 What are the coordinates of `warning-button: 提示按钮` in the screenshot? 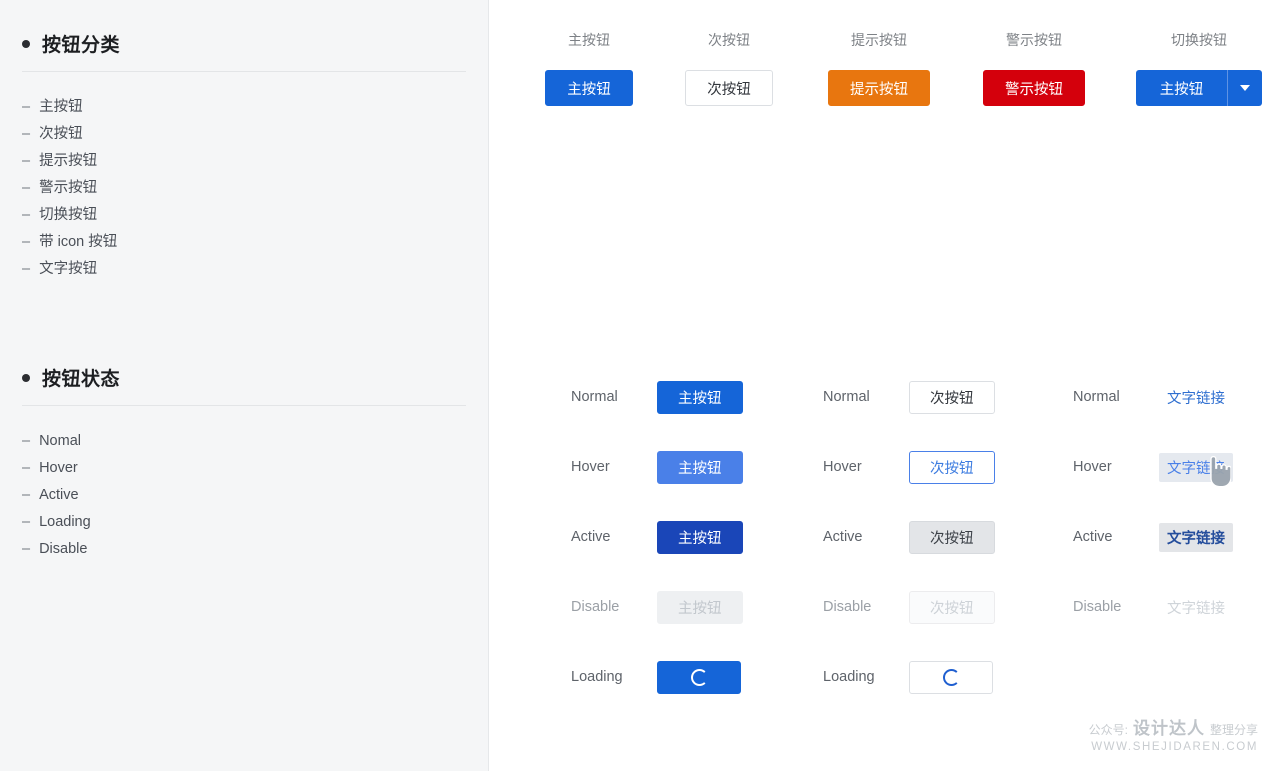 It's located at (879, 88).